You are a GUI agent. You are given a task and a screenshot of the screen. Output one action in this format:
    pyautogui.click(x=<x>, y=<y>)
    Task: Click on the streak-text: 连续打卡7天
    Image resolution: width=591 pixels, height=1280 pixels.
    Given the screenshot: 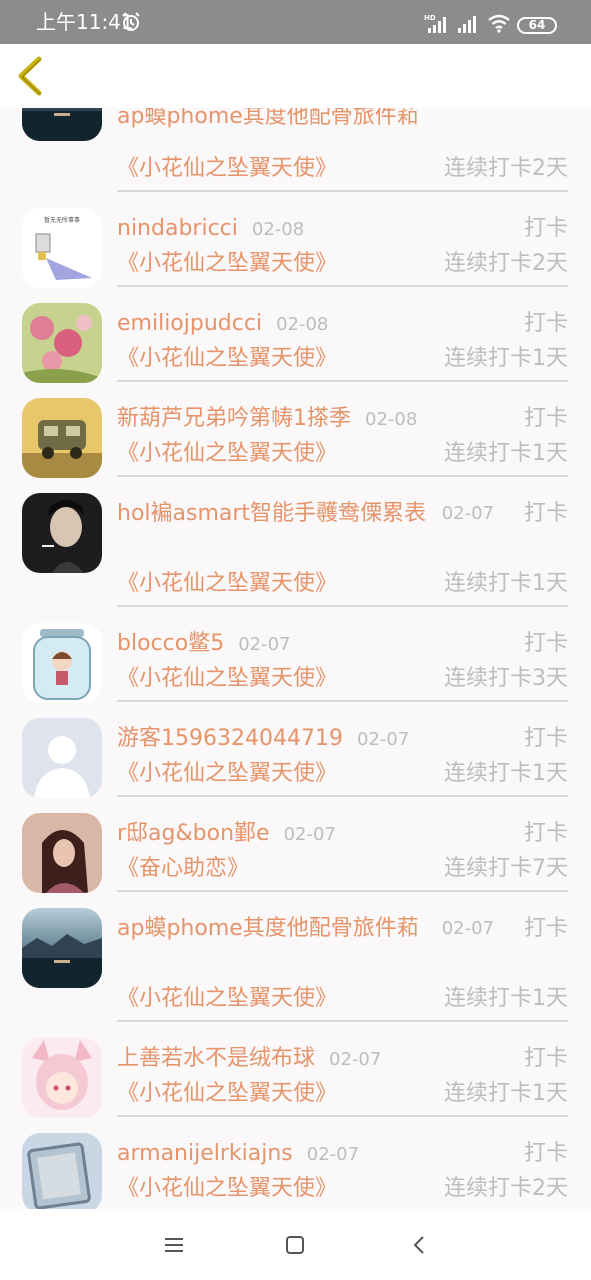 What is the action you would take?
    pyautogui.click(x=506, y=868)
    